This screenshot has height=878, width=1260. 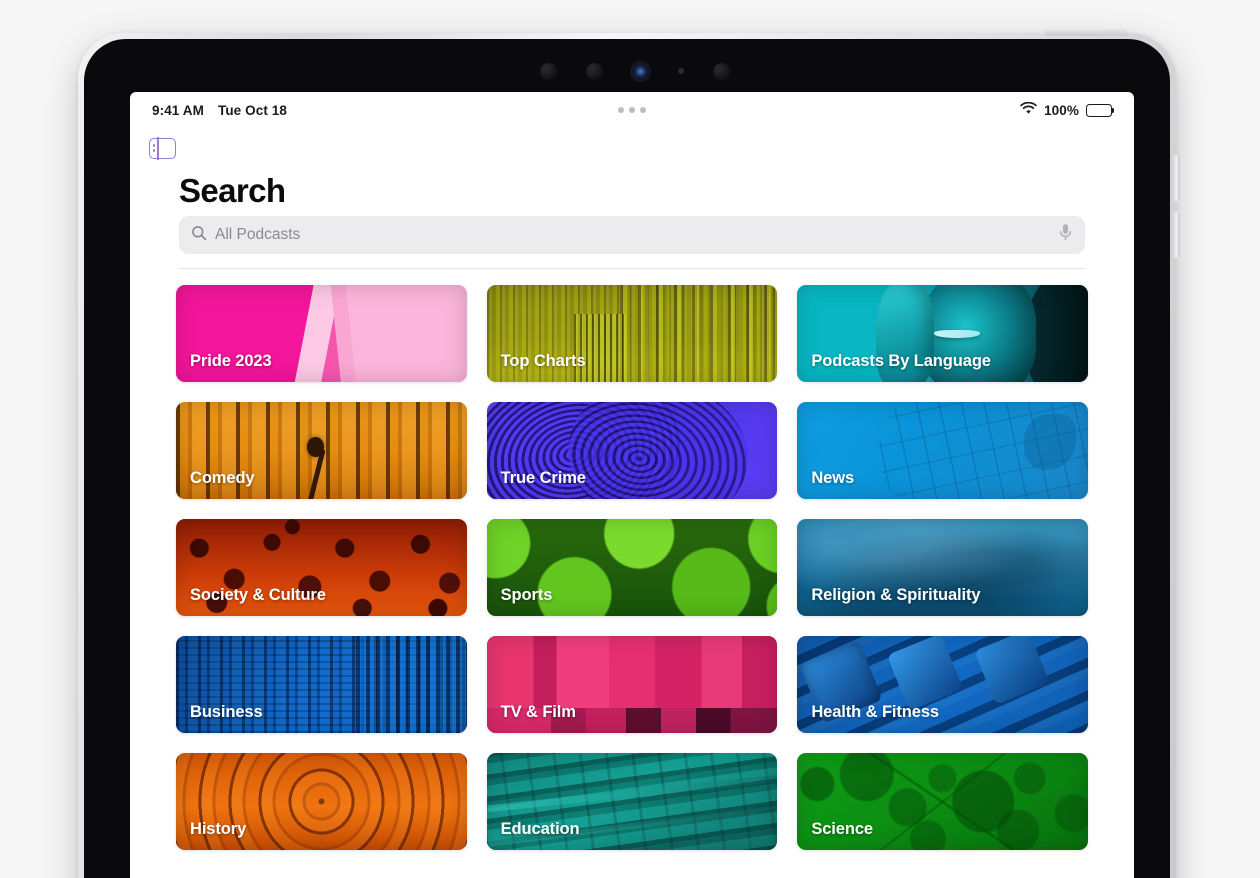 I want to click on status-bar-right: 100%, so click(x=1067, y=109).